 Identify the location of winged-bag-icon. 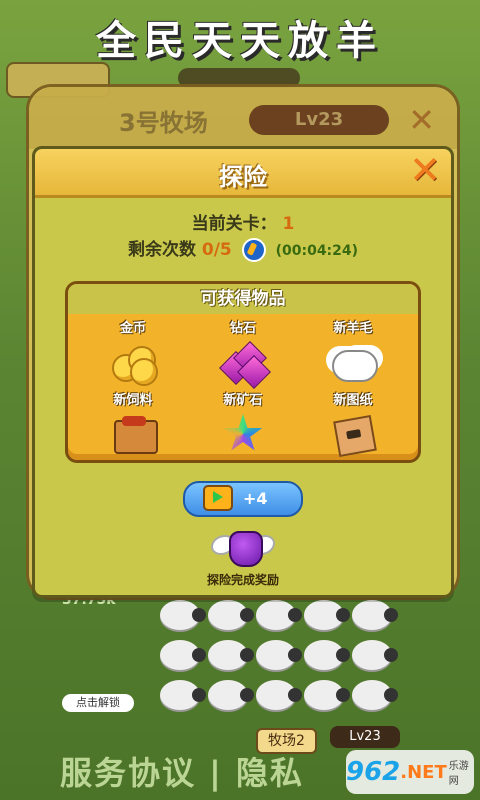
(243, 547).